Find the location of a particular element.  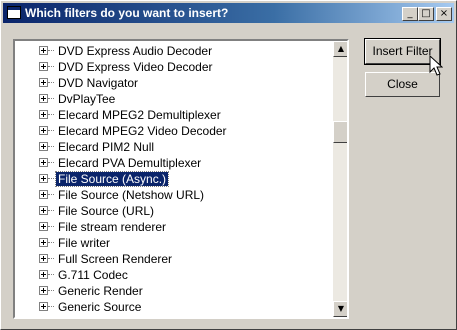

scroll-thumb is located at coordinates (340, 132).